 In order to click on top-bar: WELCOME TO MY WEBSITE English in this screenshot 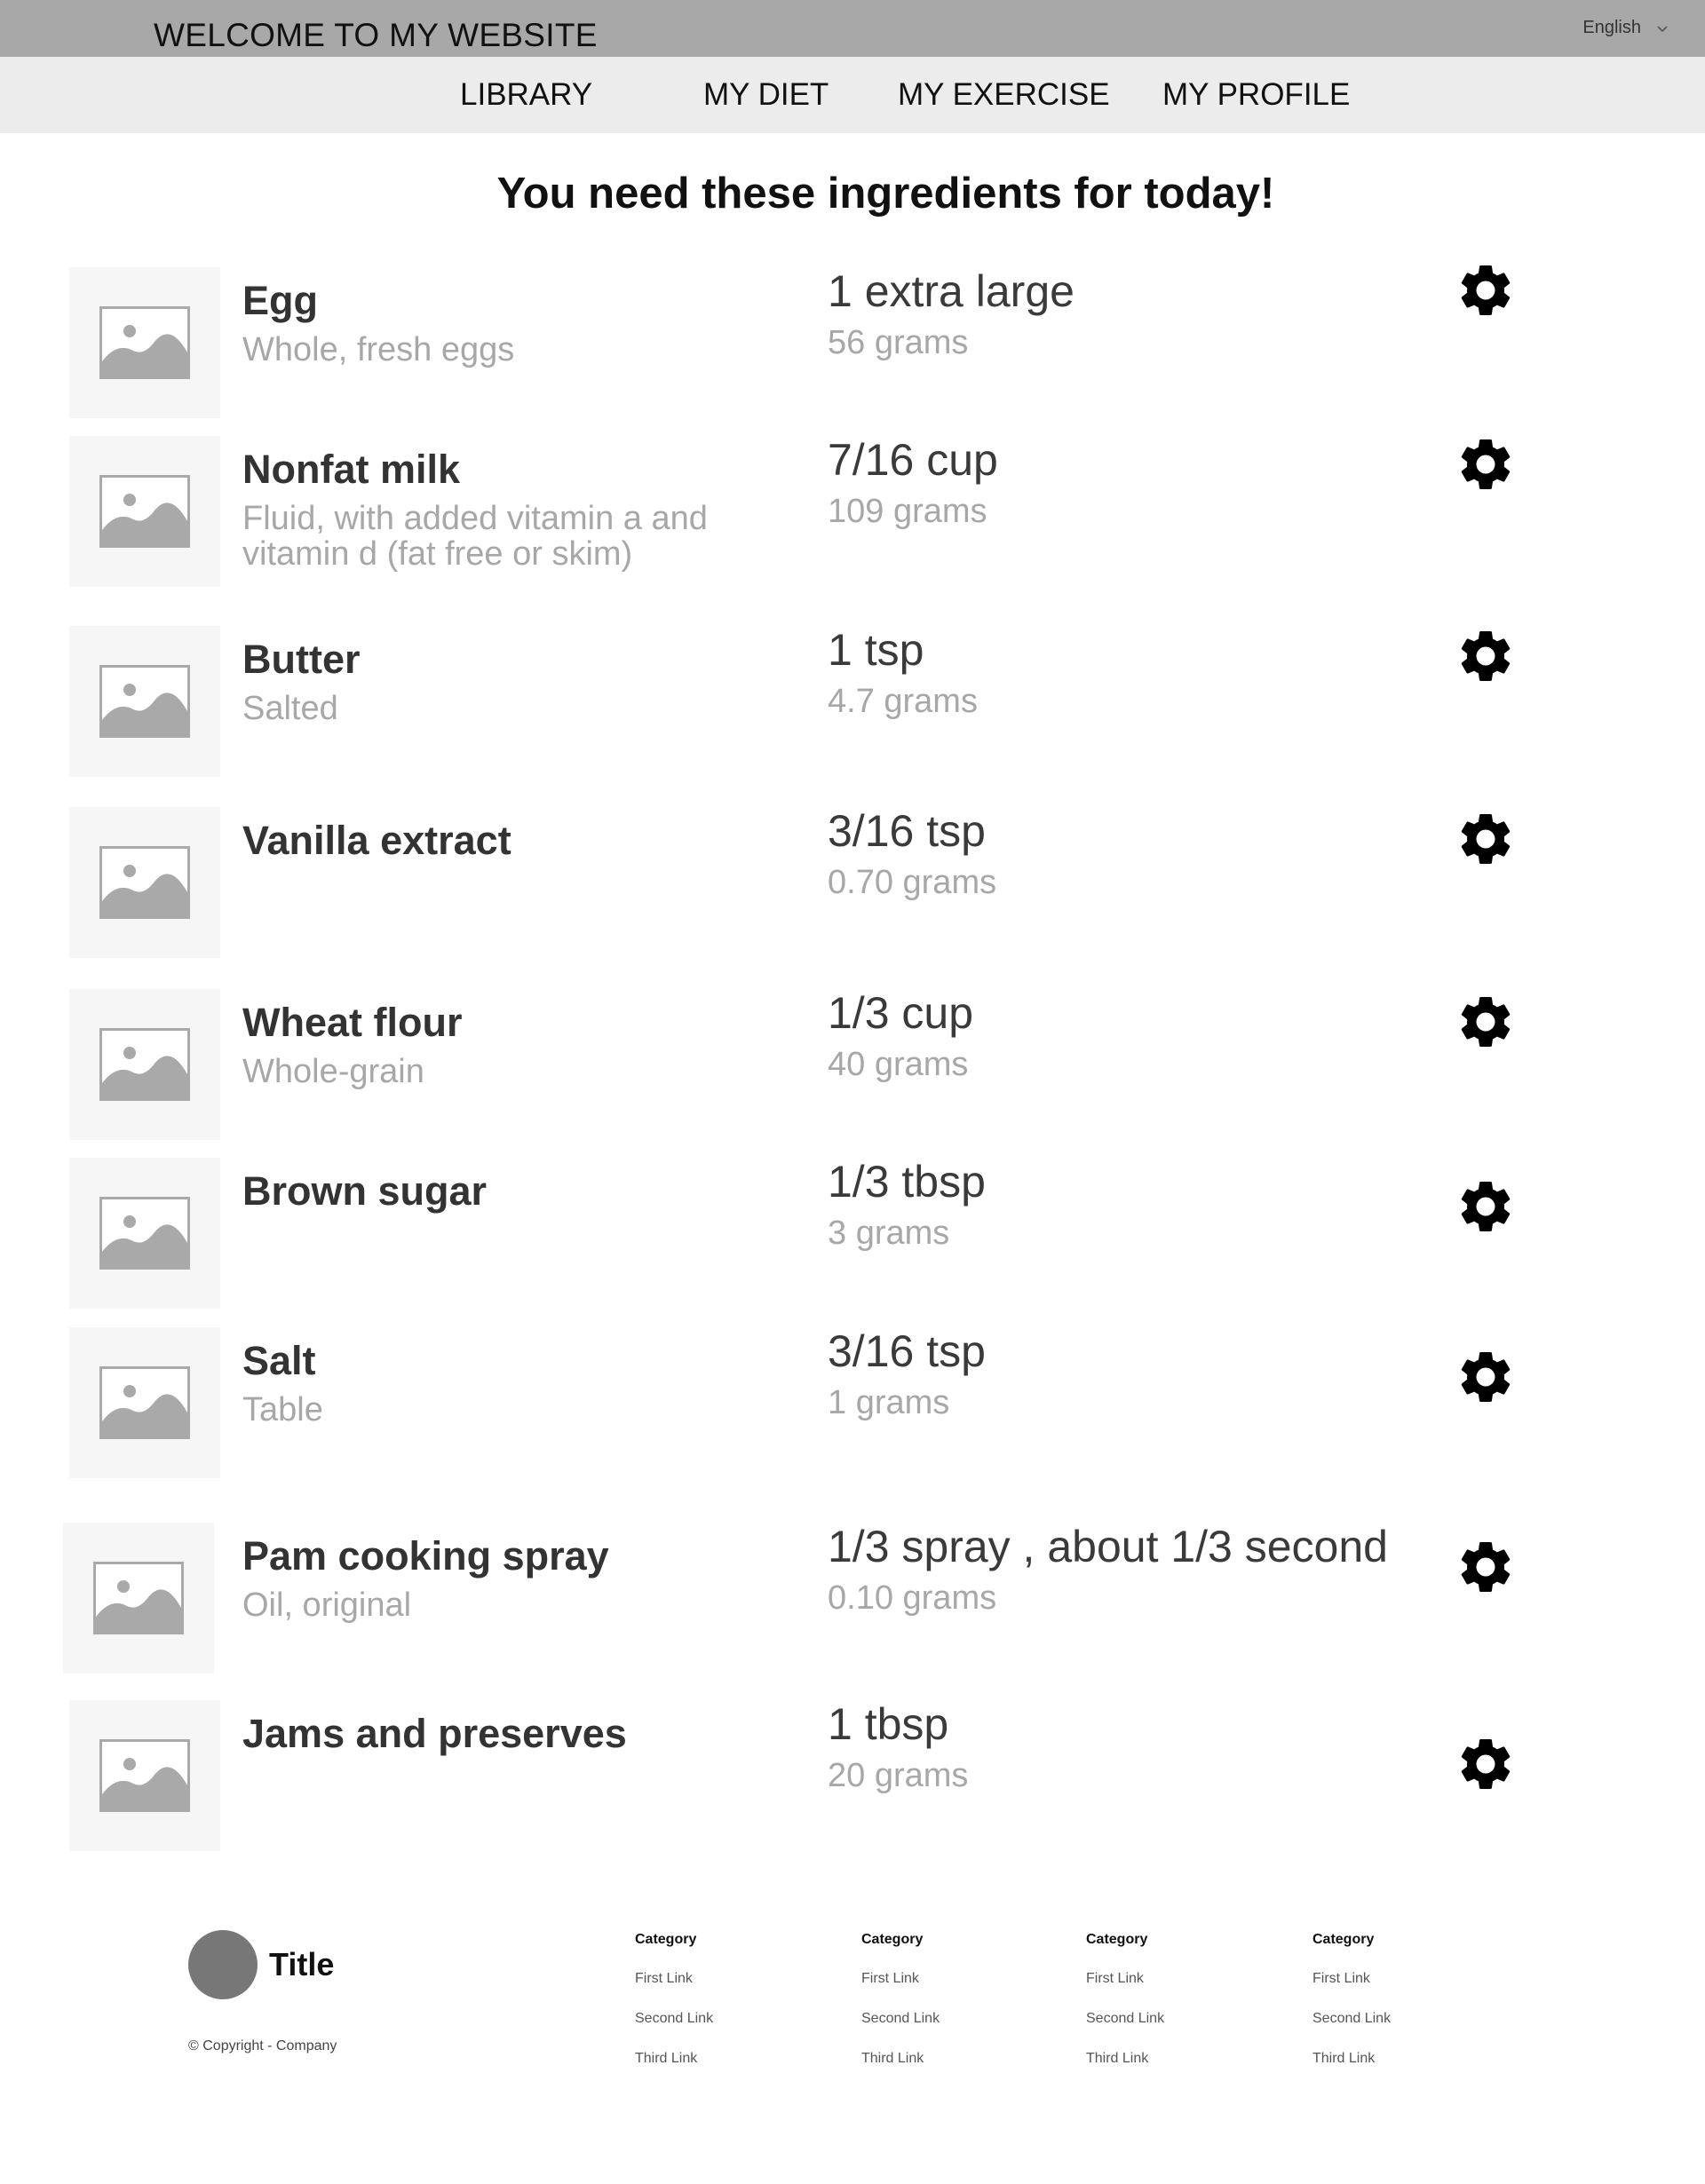, I will do `click(853, 28)`.